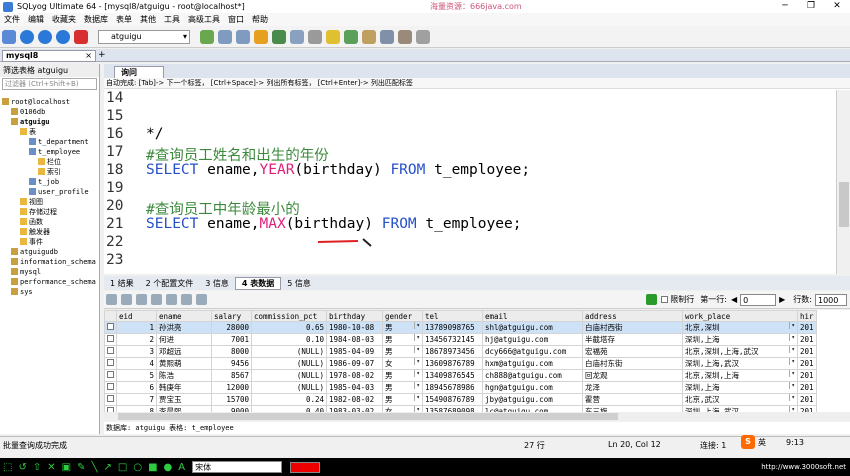 This screenshot has height=476, width=850. I want to click on table-cell: ch888@atguigu.com, so click(532, 375).